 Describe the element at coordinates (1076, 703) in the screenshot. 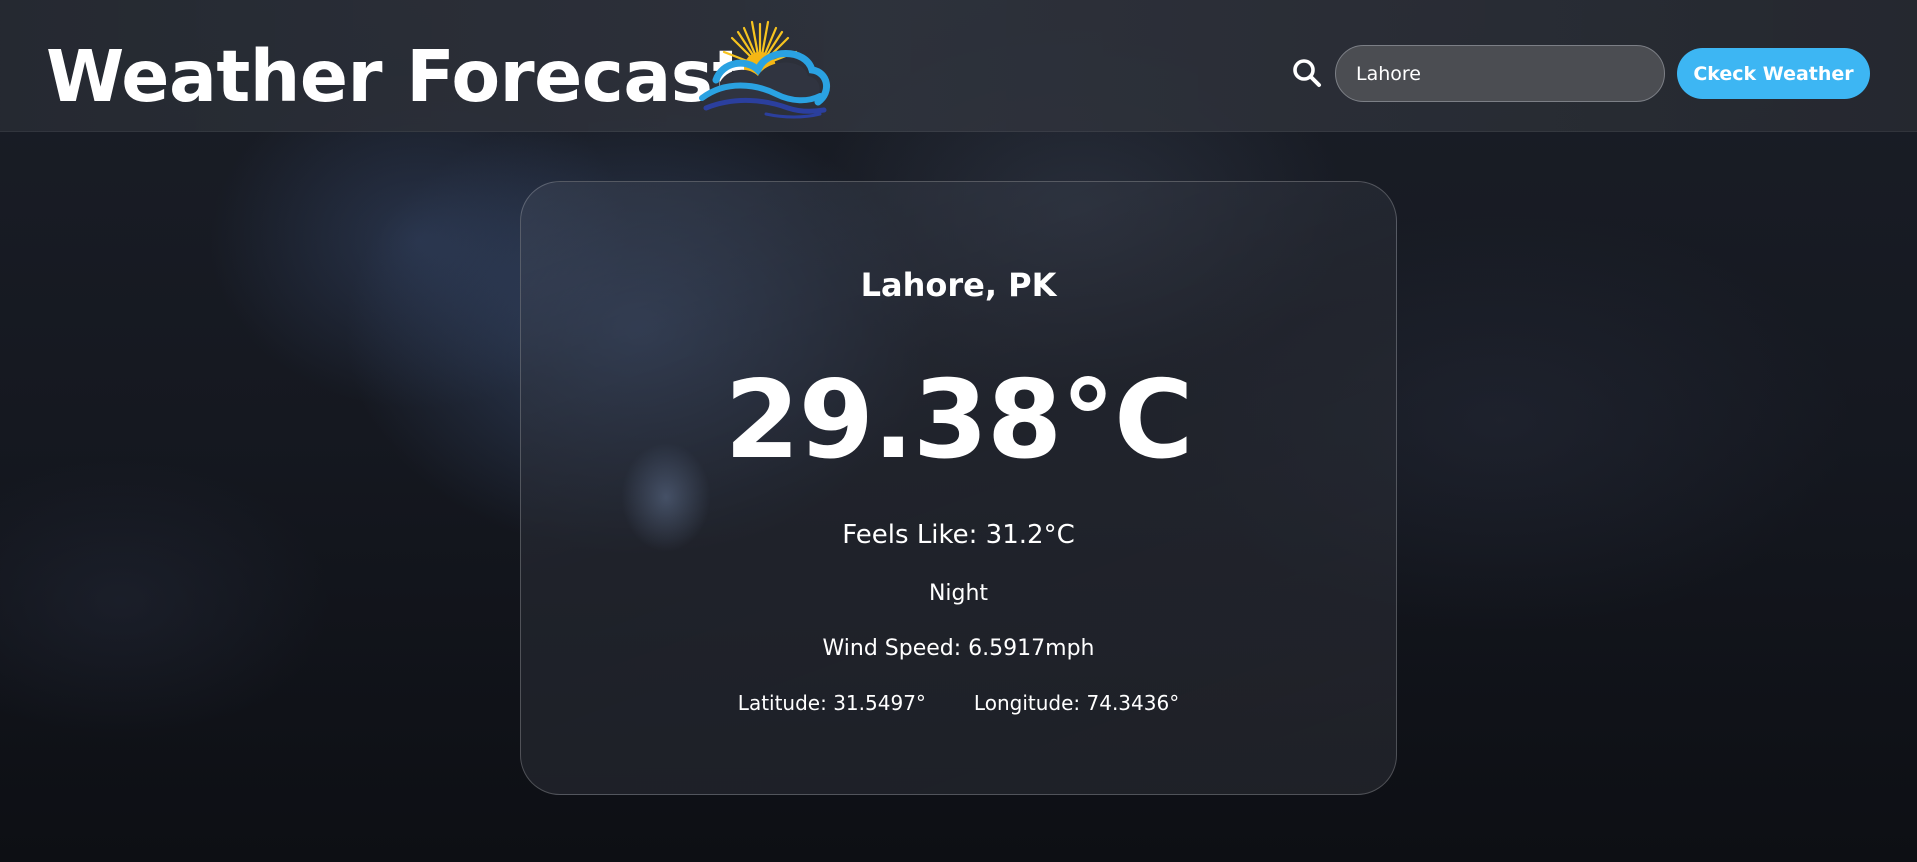

I see `longitude-label: Longitude: 74.3436°` at that location.